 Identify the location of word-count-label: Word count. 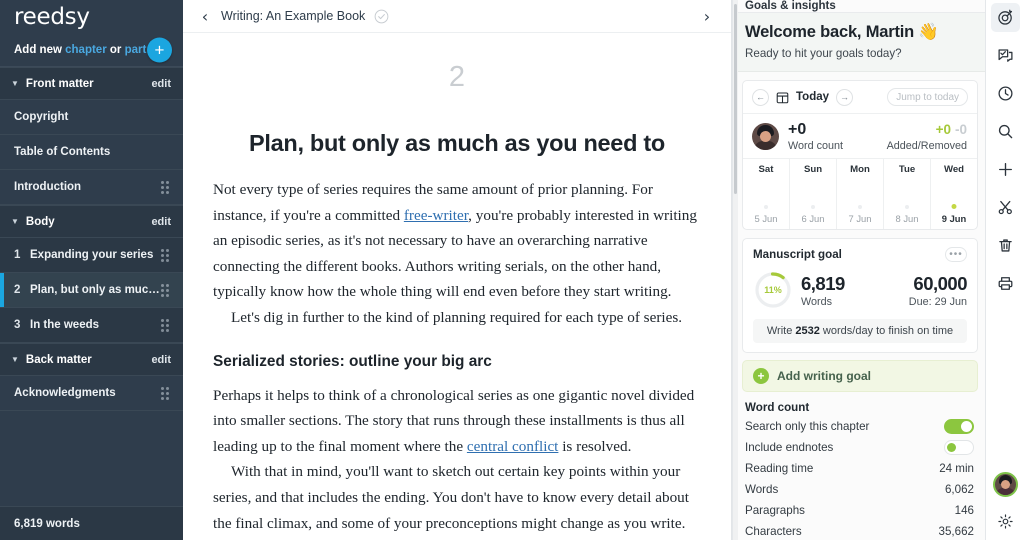
(816, 146).